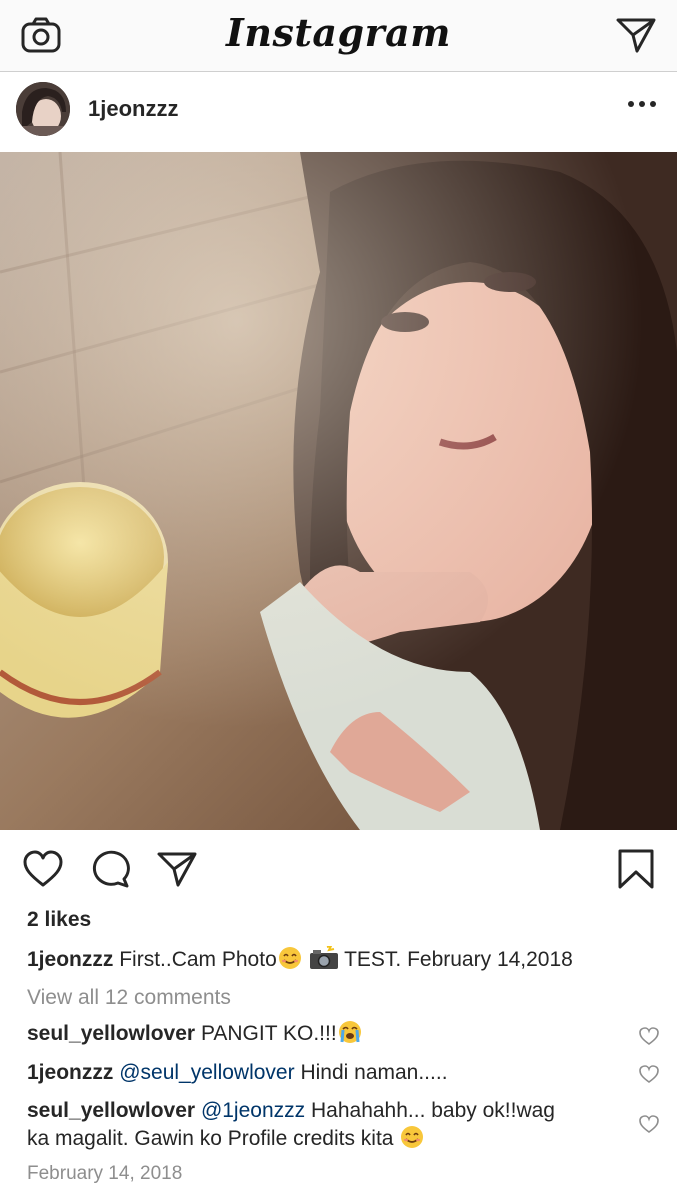 This screenshot has height=1199, width=677. Describe the element at coordinates (323, 957) in the screenshot. I see `camera-with-flash-emoji-icon` at that location.